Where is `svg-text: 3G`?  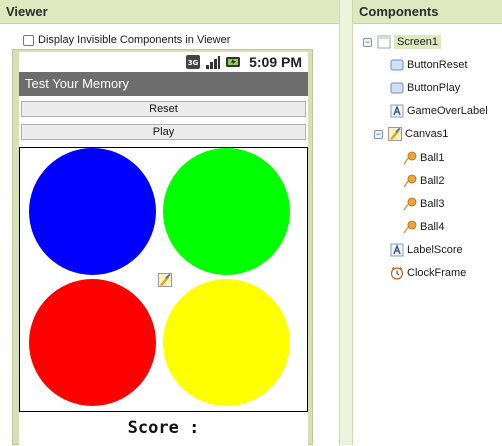
svg-text: 3G is located at coordinates (193, 63).